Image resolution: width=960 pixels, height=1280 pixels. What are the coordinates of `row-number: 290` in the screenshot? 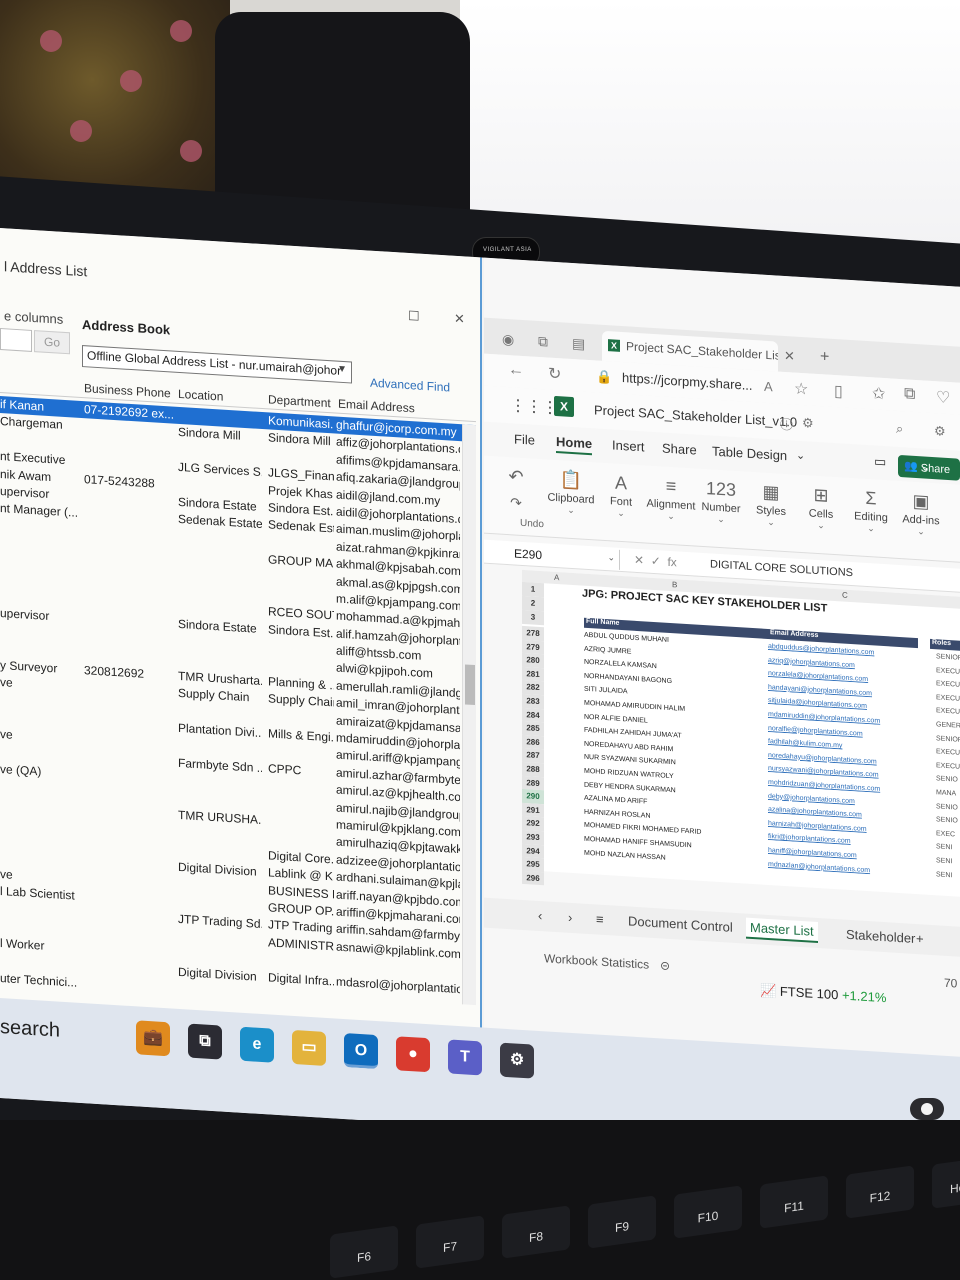 It's located at (533, 797).